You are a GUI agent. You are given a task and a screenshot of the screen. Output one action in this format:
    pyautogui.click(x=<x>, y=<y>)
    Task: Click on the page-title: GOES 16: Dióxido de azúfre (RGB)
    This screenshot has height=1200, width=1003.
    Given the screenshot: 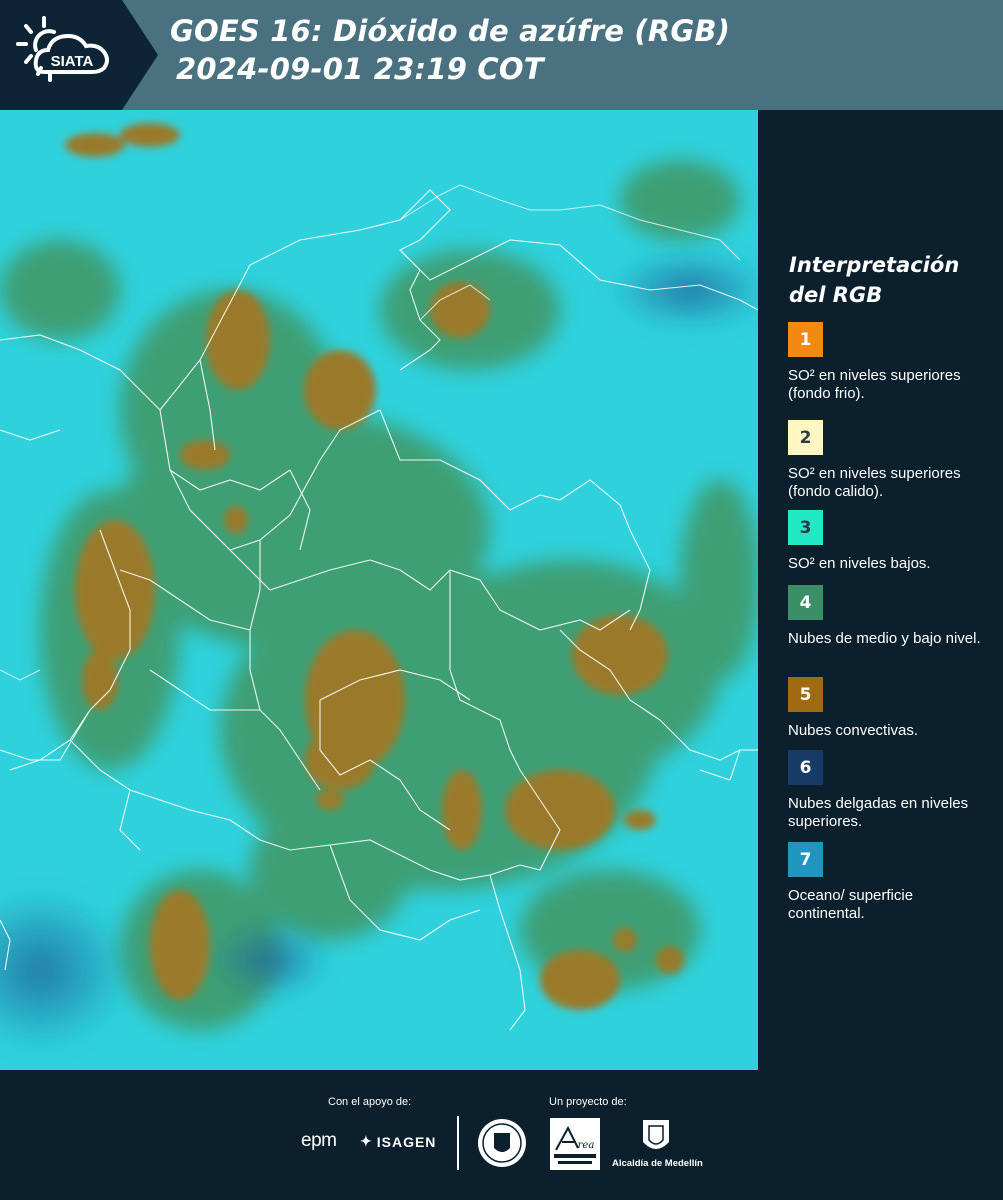 What is the action you would take?
    pyautogui.click(x=450, y=31)
    